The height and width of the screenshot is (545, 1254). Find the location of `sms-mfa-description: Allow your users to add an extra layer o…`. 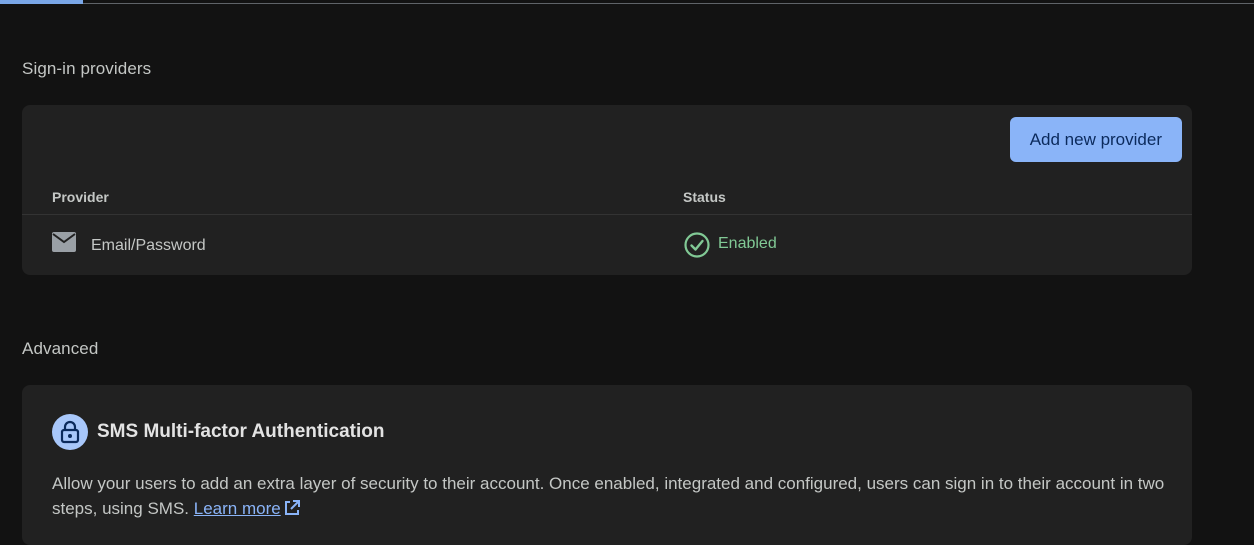

sms-mfa-description: Allow your users to add an extra layer o… is located at coordinates (612, 497).